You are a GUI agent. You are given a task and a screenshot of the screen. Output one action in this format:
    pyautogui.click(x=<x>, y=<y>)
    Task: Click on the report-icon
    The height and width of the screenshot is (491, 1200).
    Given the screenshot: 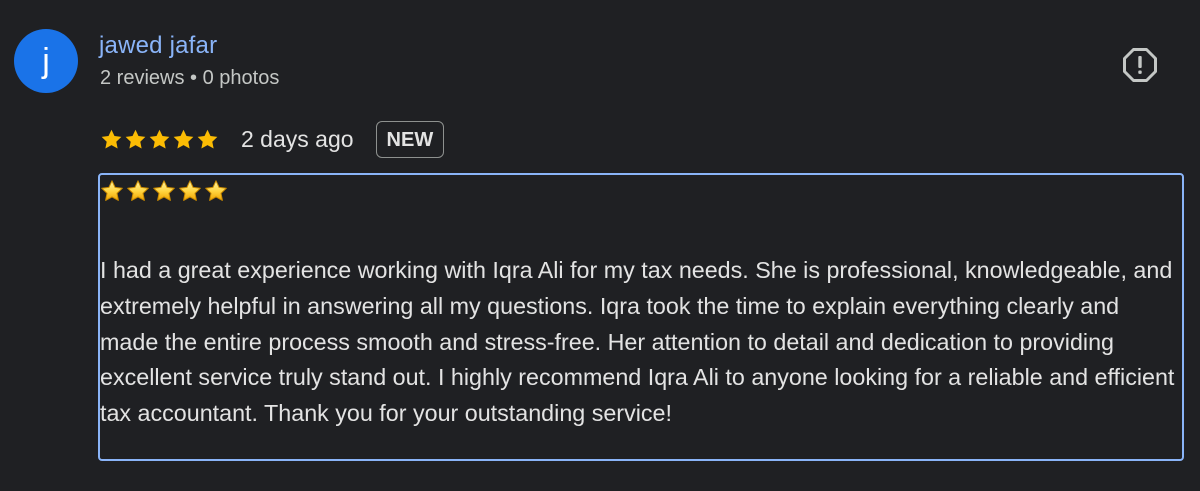 What is the action you would take?
    pyautogui.click(x=1140, y=65)
    